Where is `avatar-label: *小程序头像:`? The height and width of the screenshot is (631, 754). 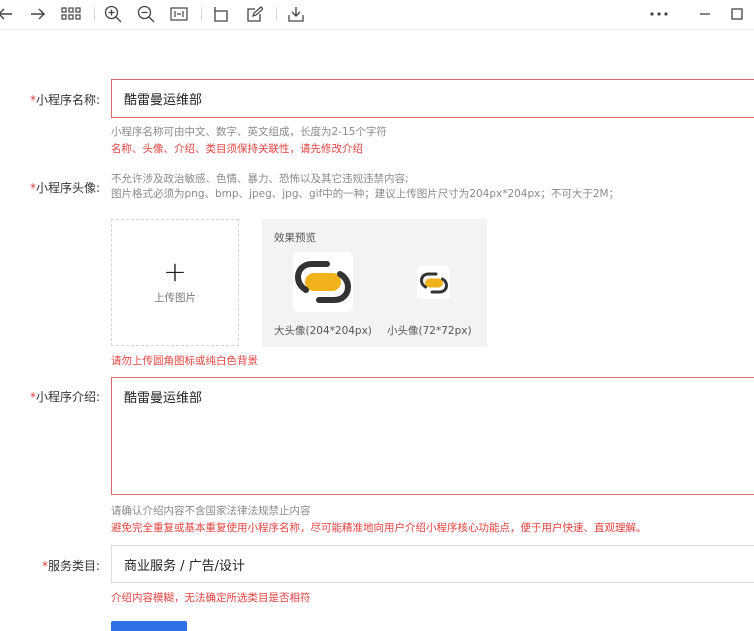 avatar-label: *小程序头像: is located at coordinates (50, 187).